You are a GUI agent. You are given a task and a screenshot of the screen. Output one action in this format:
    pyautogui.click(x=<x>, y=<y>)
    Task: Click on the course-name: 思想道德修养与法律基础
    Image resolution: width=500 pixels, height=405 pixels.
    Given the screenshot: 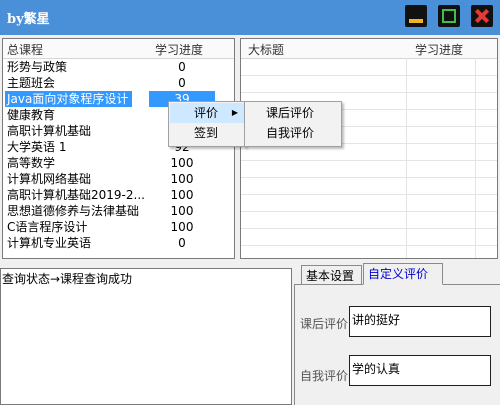 What is the action you would take?
    pyautogui.click(x=73, y=211)
    